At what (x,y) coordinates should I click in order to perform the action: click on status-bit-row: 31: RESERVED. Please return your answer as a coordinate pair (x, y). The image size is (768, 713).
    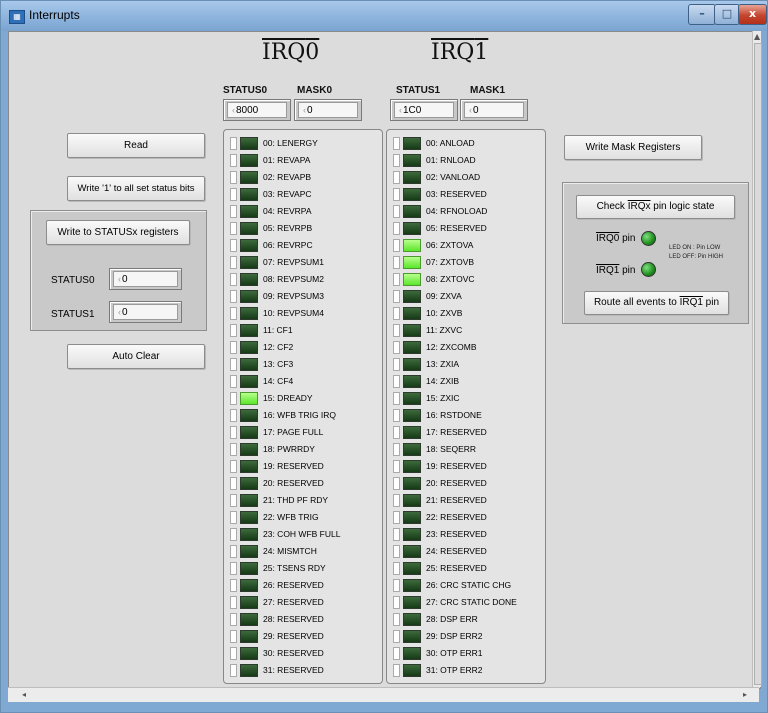
    Looking at the image, I should click on (277, 670).